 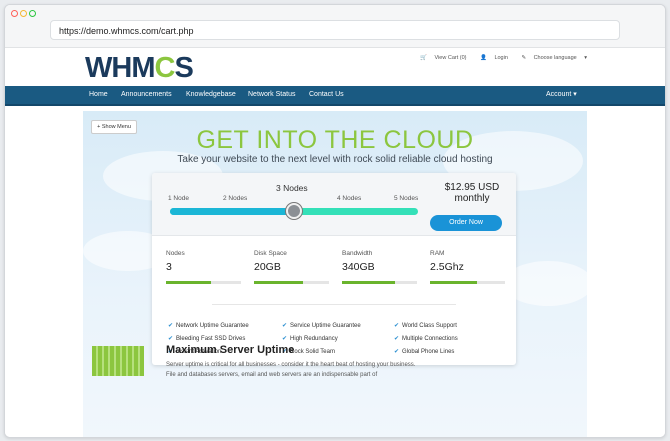 I want to click on logo-gear: C, so click(x=164, y=68).